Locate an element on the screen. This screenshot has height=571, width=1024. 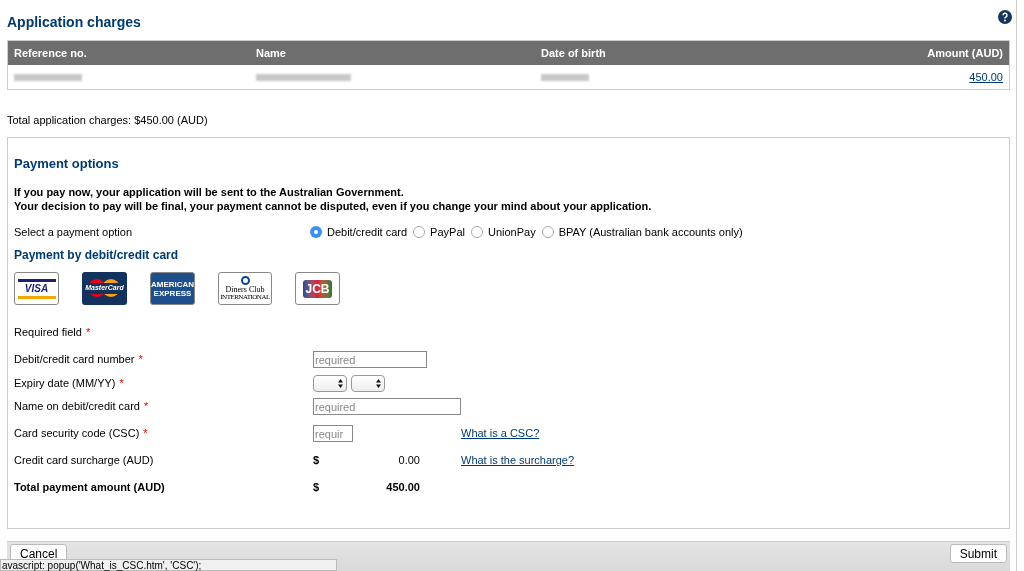
help-icon is located at coordinates (1005, 16).